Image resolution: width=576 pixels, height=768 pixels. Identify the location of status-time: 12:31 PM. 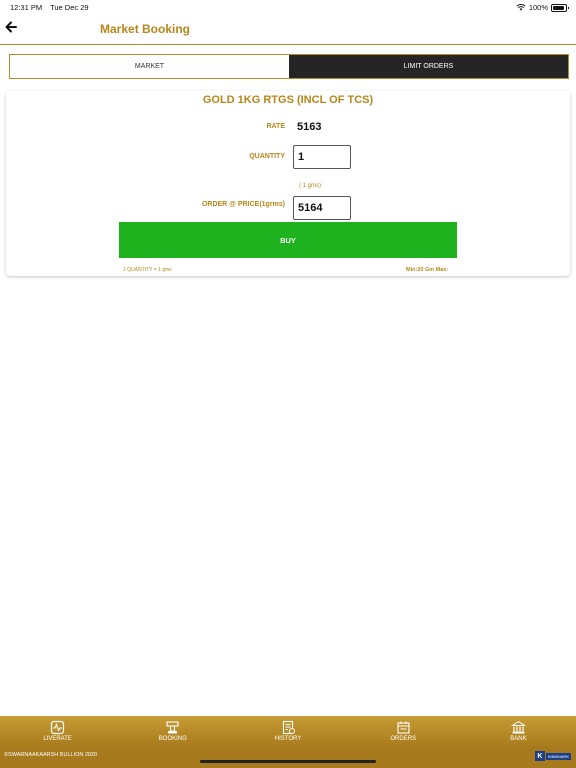
(26, 7).